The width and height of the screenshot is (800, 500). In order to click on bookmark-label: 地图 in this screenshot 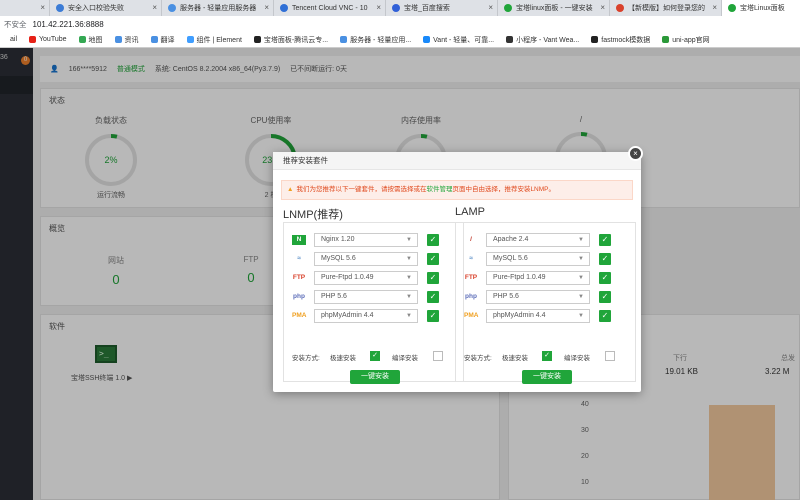, I will do `click(95, 40)`.